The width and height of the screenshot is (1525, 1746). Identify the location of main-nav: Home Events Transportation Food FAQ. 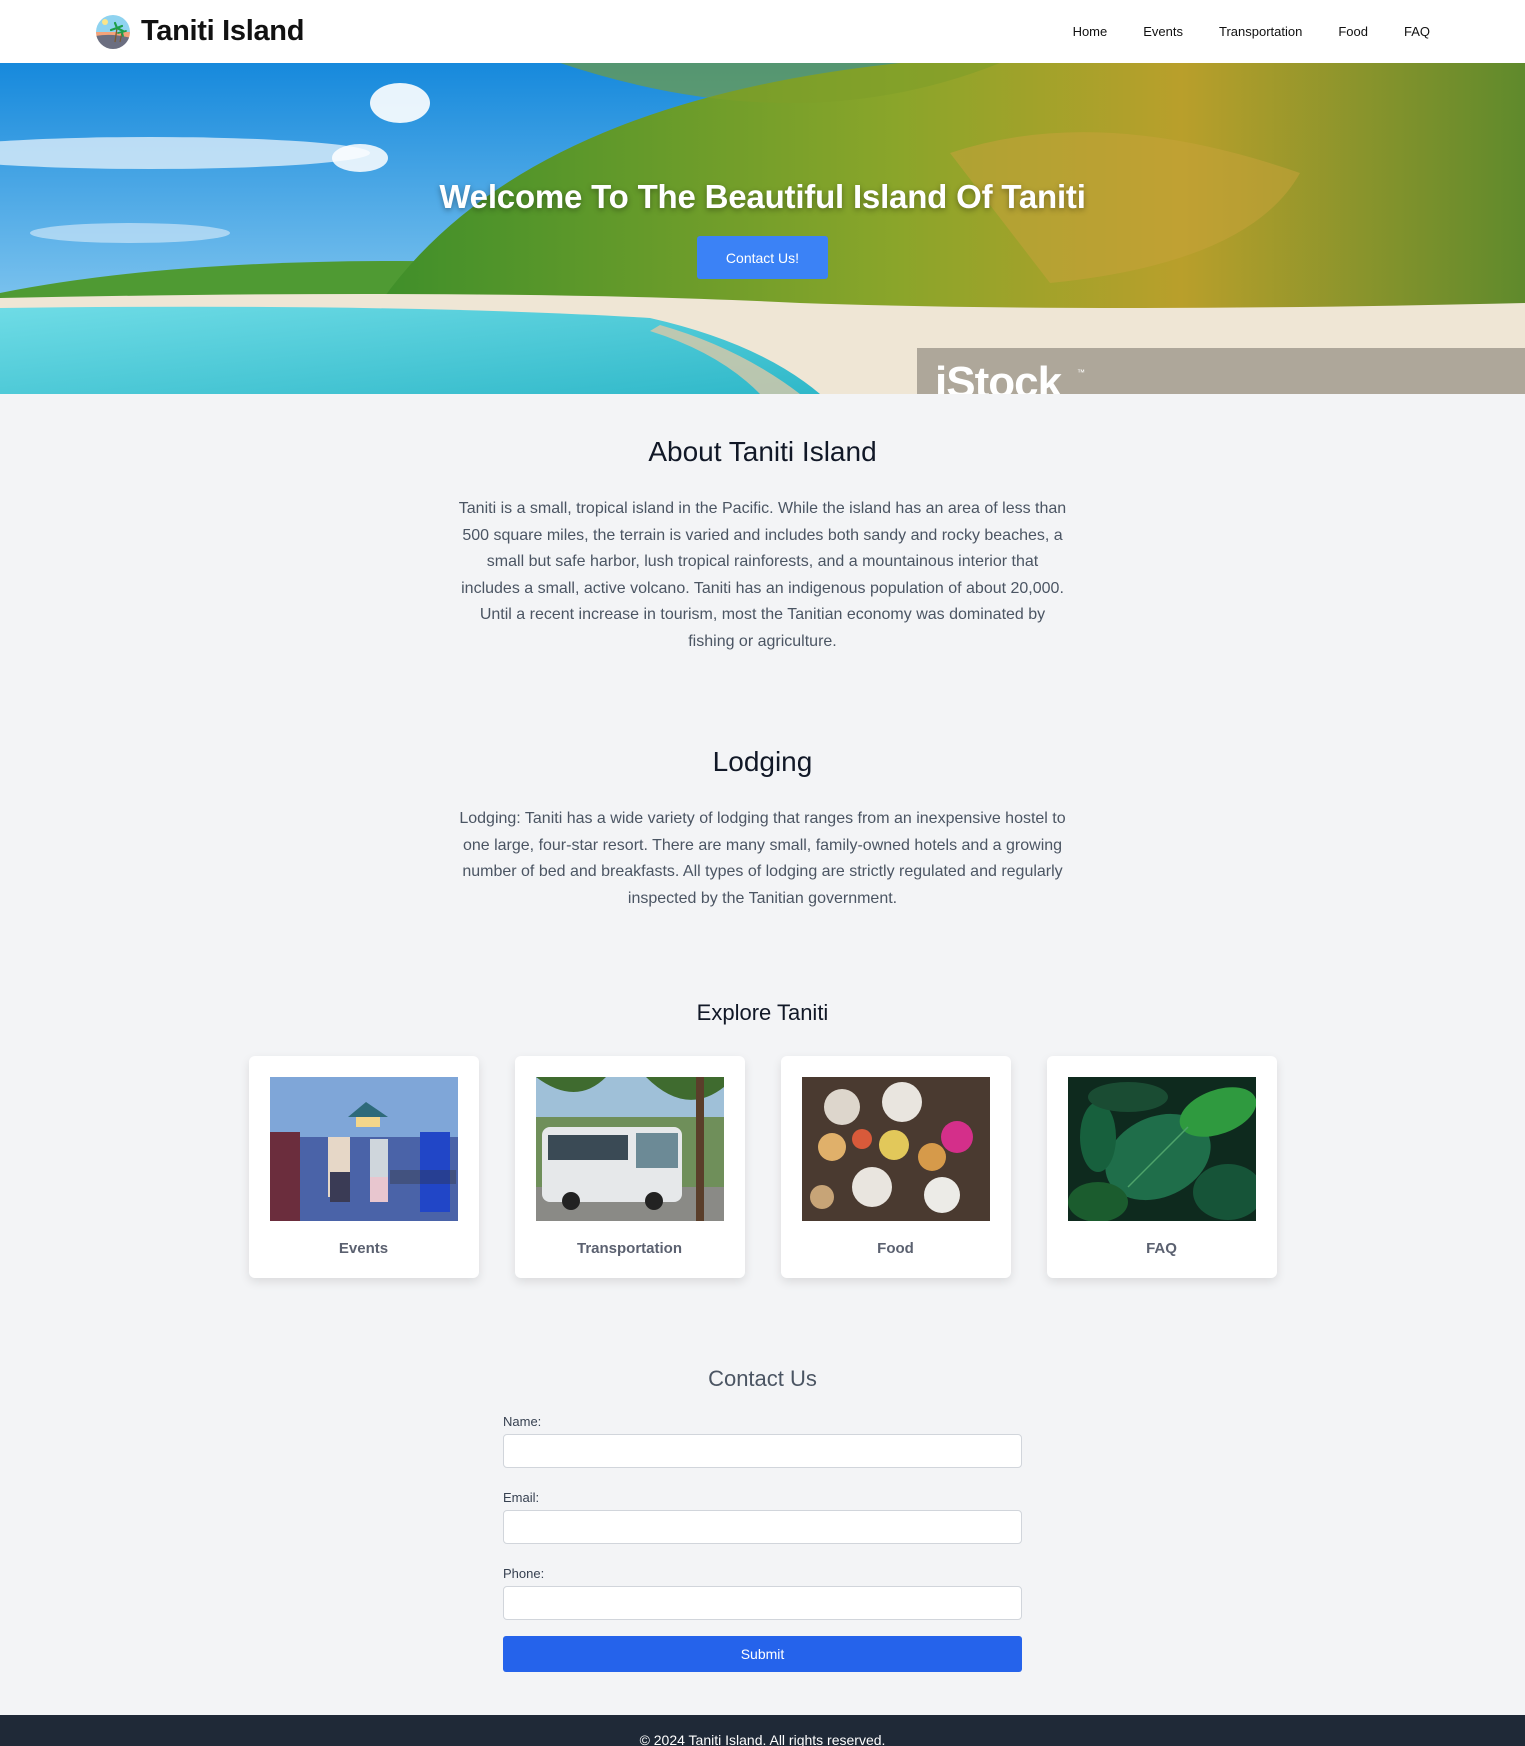
(1251, 31).